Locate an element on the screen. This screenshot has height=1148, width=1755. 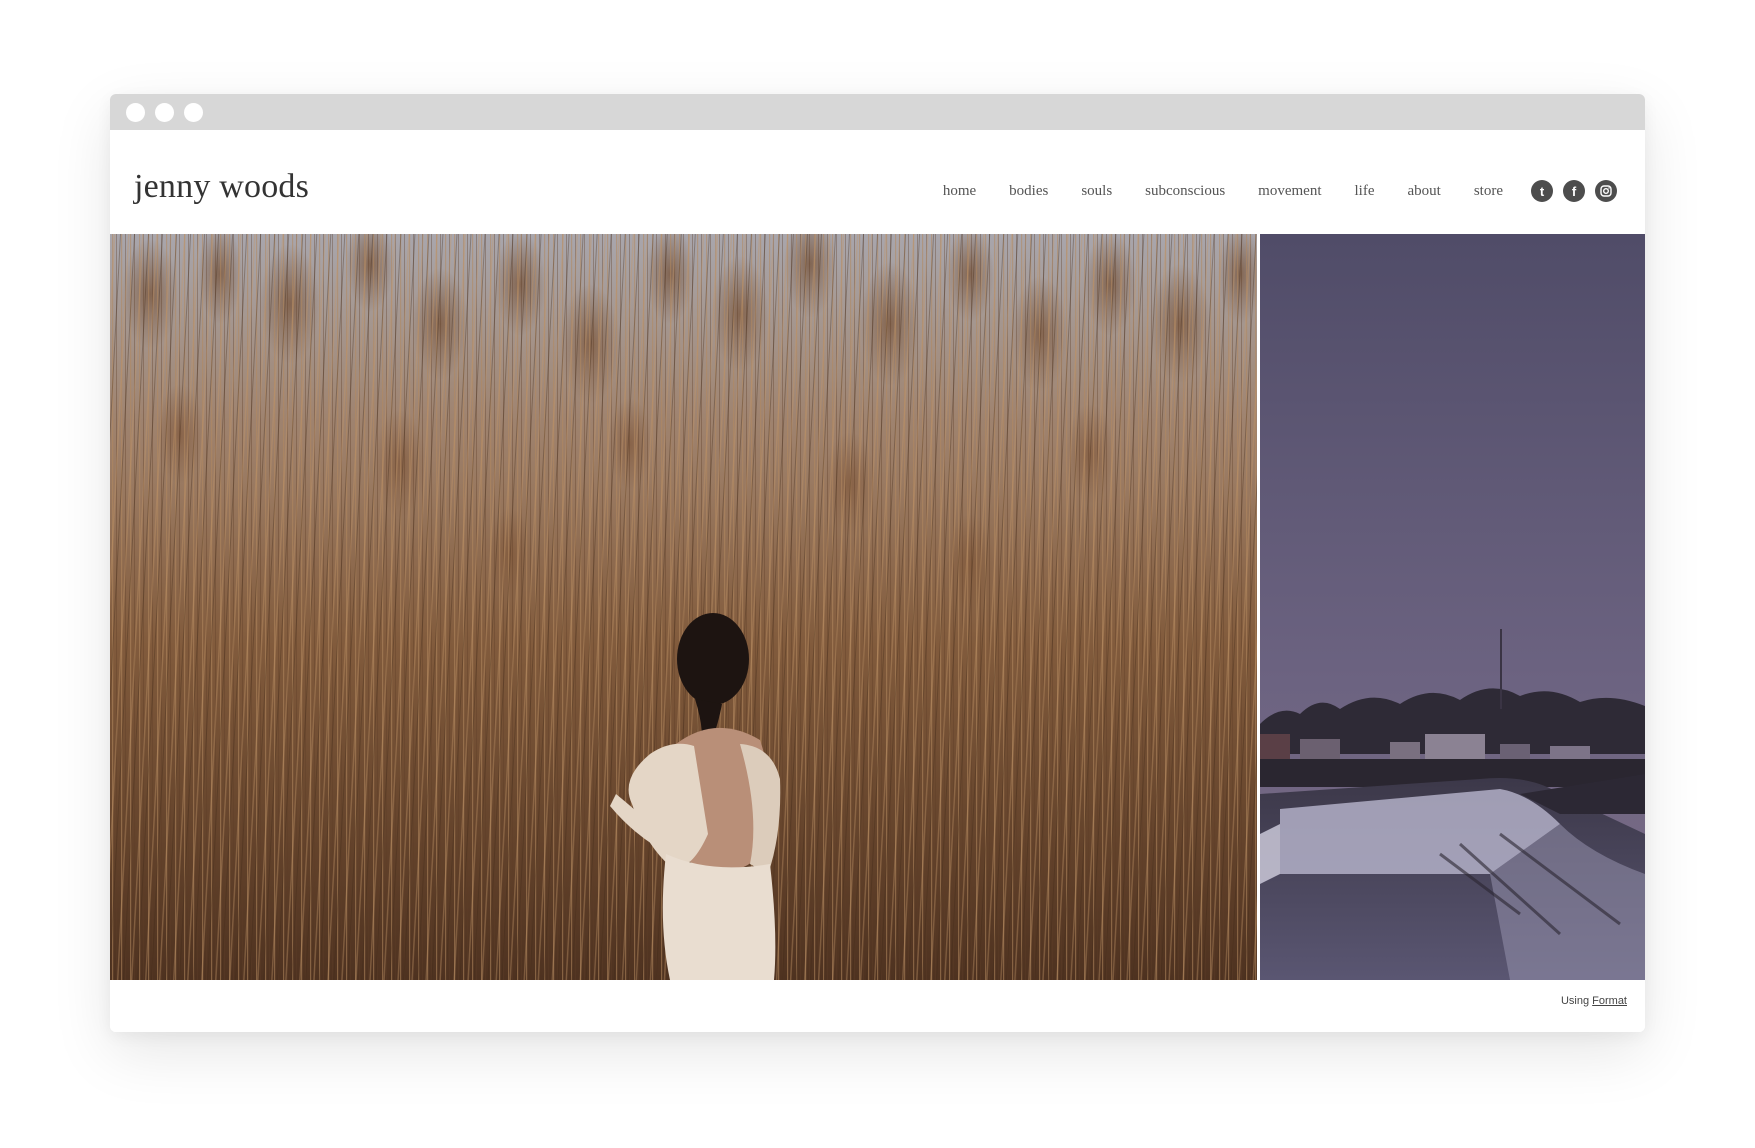
instagram-glyph is located at coordinates (1606, 191).